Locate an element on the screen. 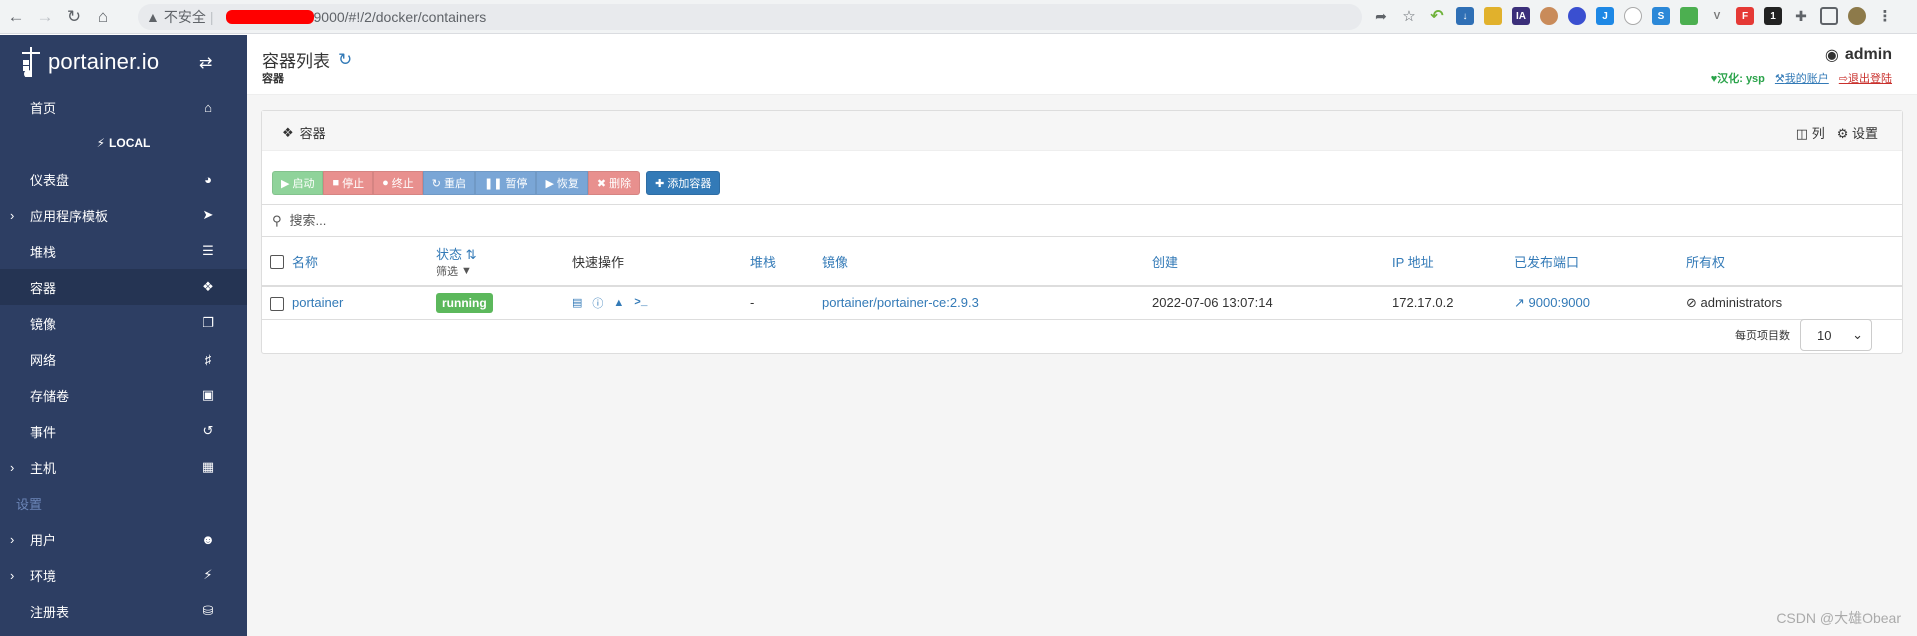 The height and width of the screenshot is (636, 1917). restart-button: ↻ 重启 is located at coordinates (448, 183).